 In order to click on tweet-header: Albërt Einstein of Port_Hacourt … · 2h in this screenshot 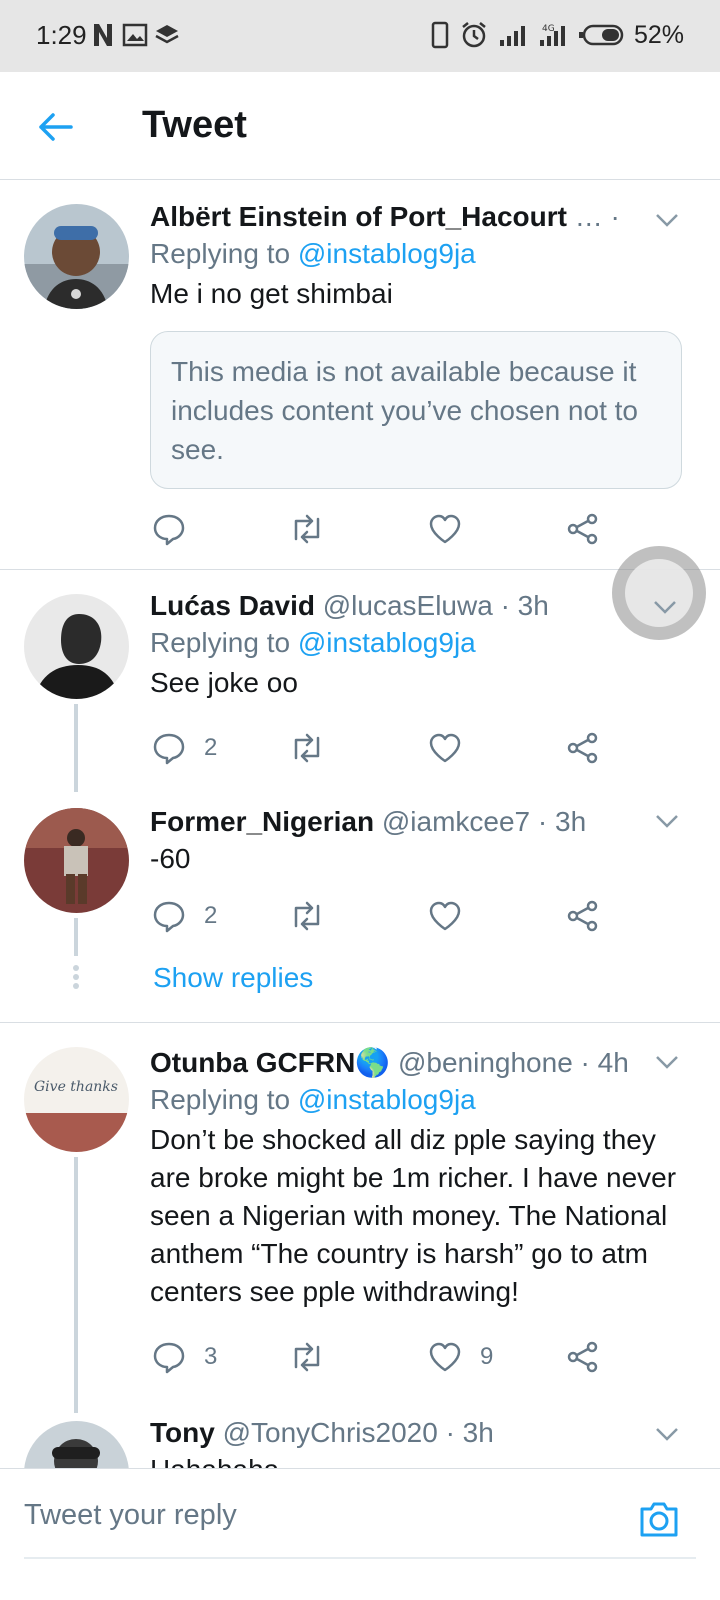, I will do `click(385, 217)`.